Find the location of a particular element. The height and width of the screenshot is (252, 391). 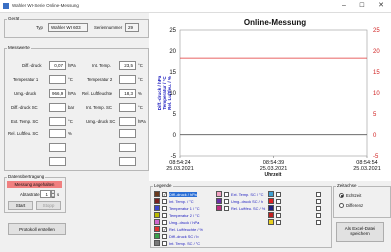

ambient-pressure-sc-field is located at coordinates (127, 121).